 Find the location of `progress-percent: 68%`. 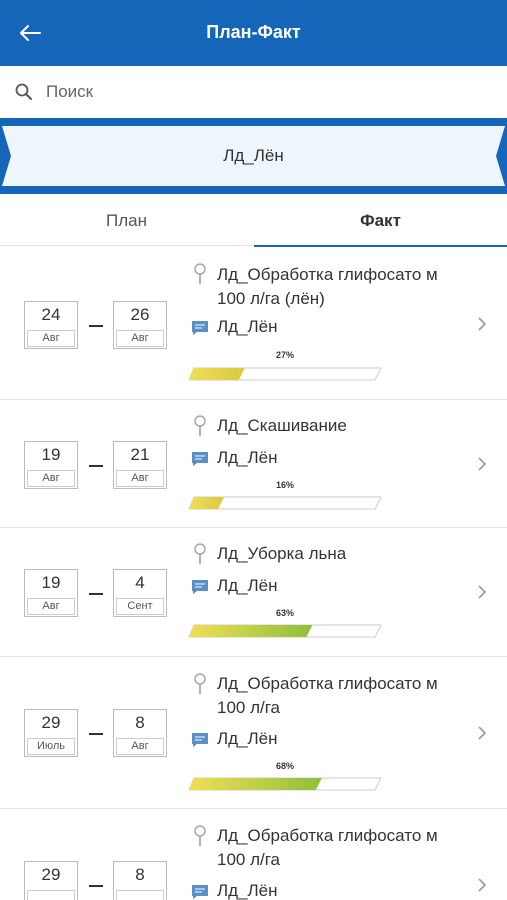

progress-percent: 68% is located at coordinates (284, 766).